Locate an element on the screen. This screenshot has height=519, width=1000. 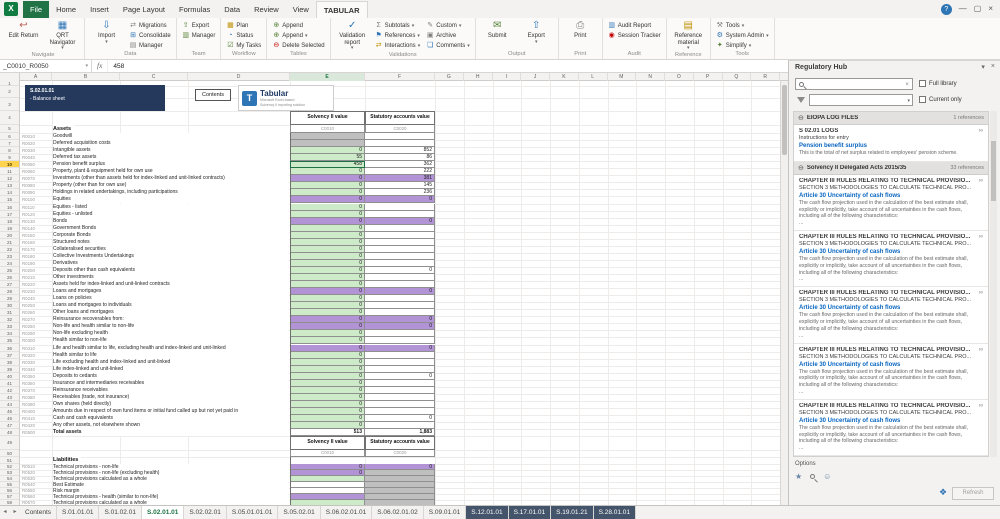
row-header-20: 20 is located at coordinates (9, 235).